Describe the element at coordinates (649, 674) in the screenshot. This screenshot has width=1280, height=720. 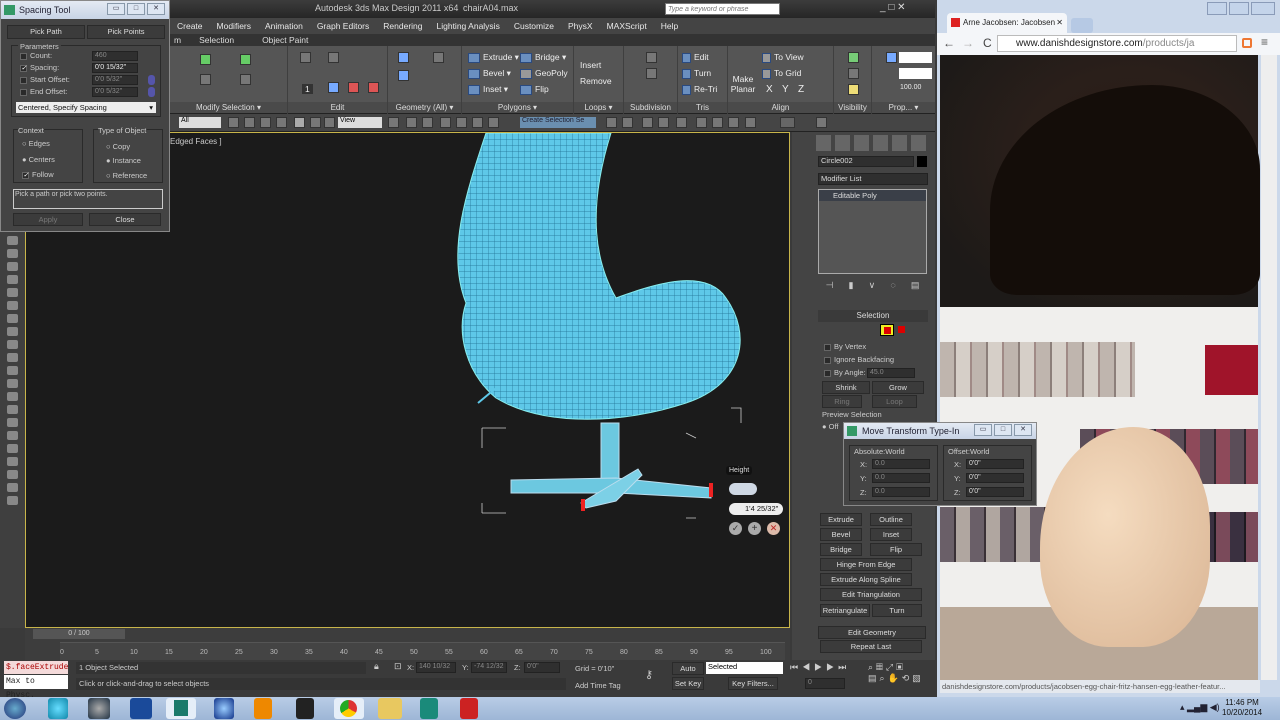
I see `key-icon: ⚷` at that location.